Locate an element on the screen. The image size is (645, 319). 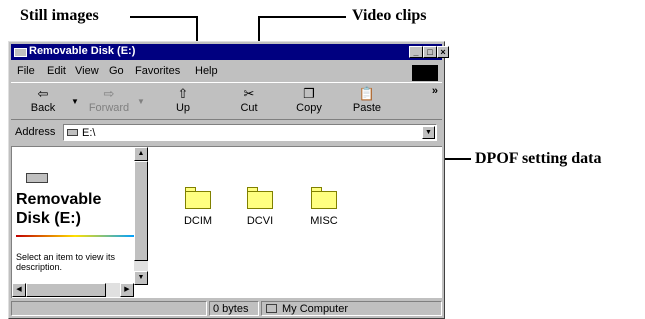
menu-help: Help is located at coordinates (206, 71).